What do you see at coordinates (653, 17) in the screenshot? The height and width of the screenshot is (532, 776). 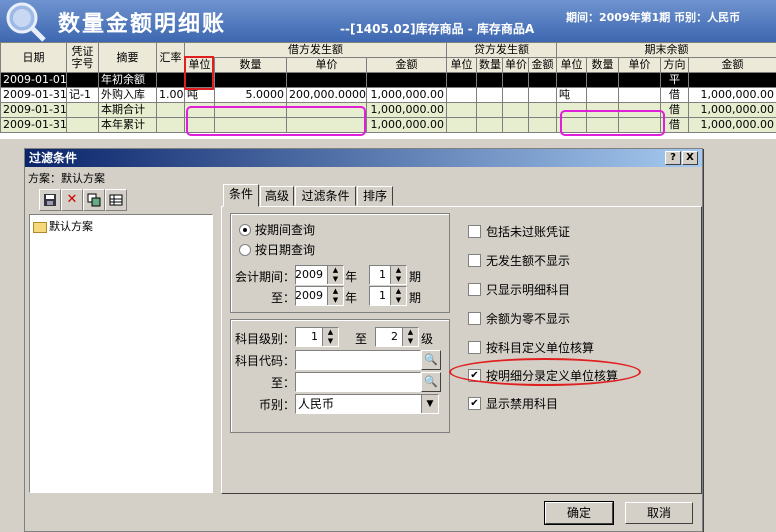 I see `period-currency-info: 期间：2009年第1期 币别：人民币` at bounding box center [653, 17].